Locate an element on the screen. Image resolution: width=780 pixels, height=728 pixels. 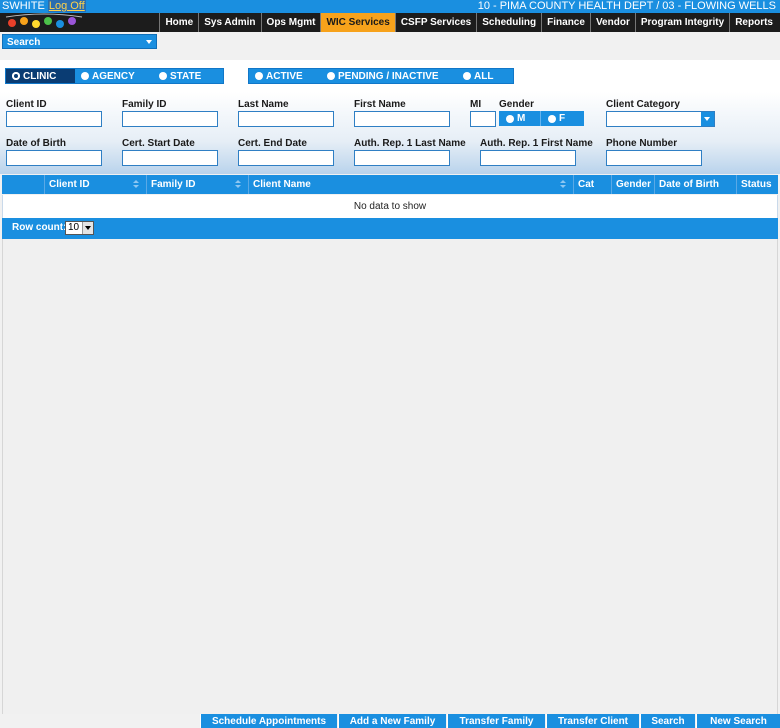
client-category-label: Client Category is located at coordinates (643, 104).